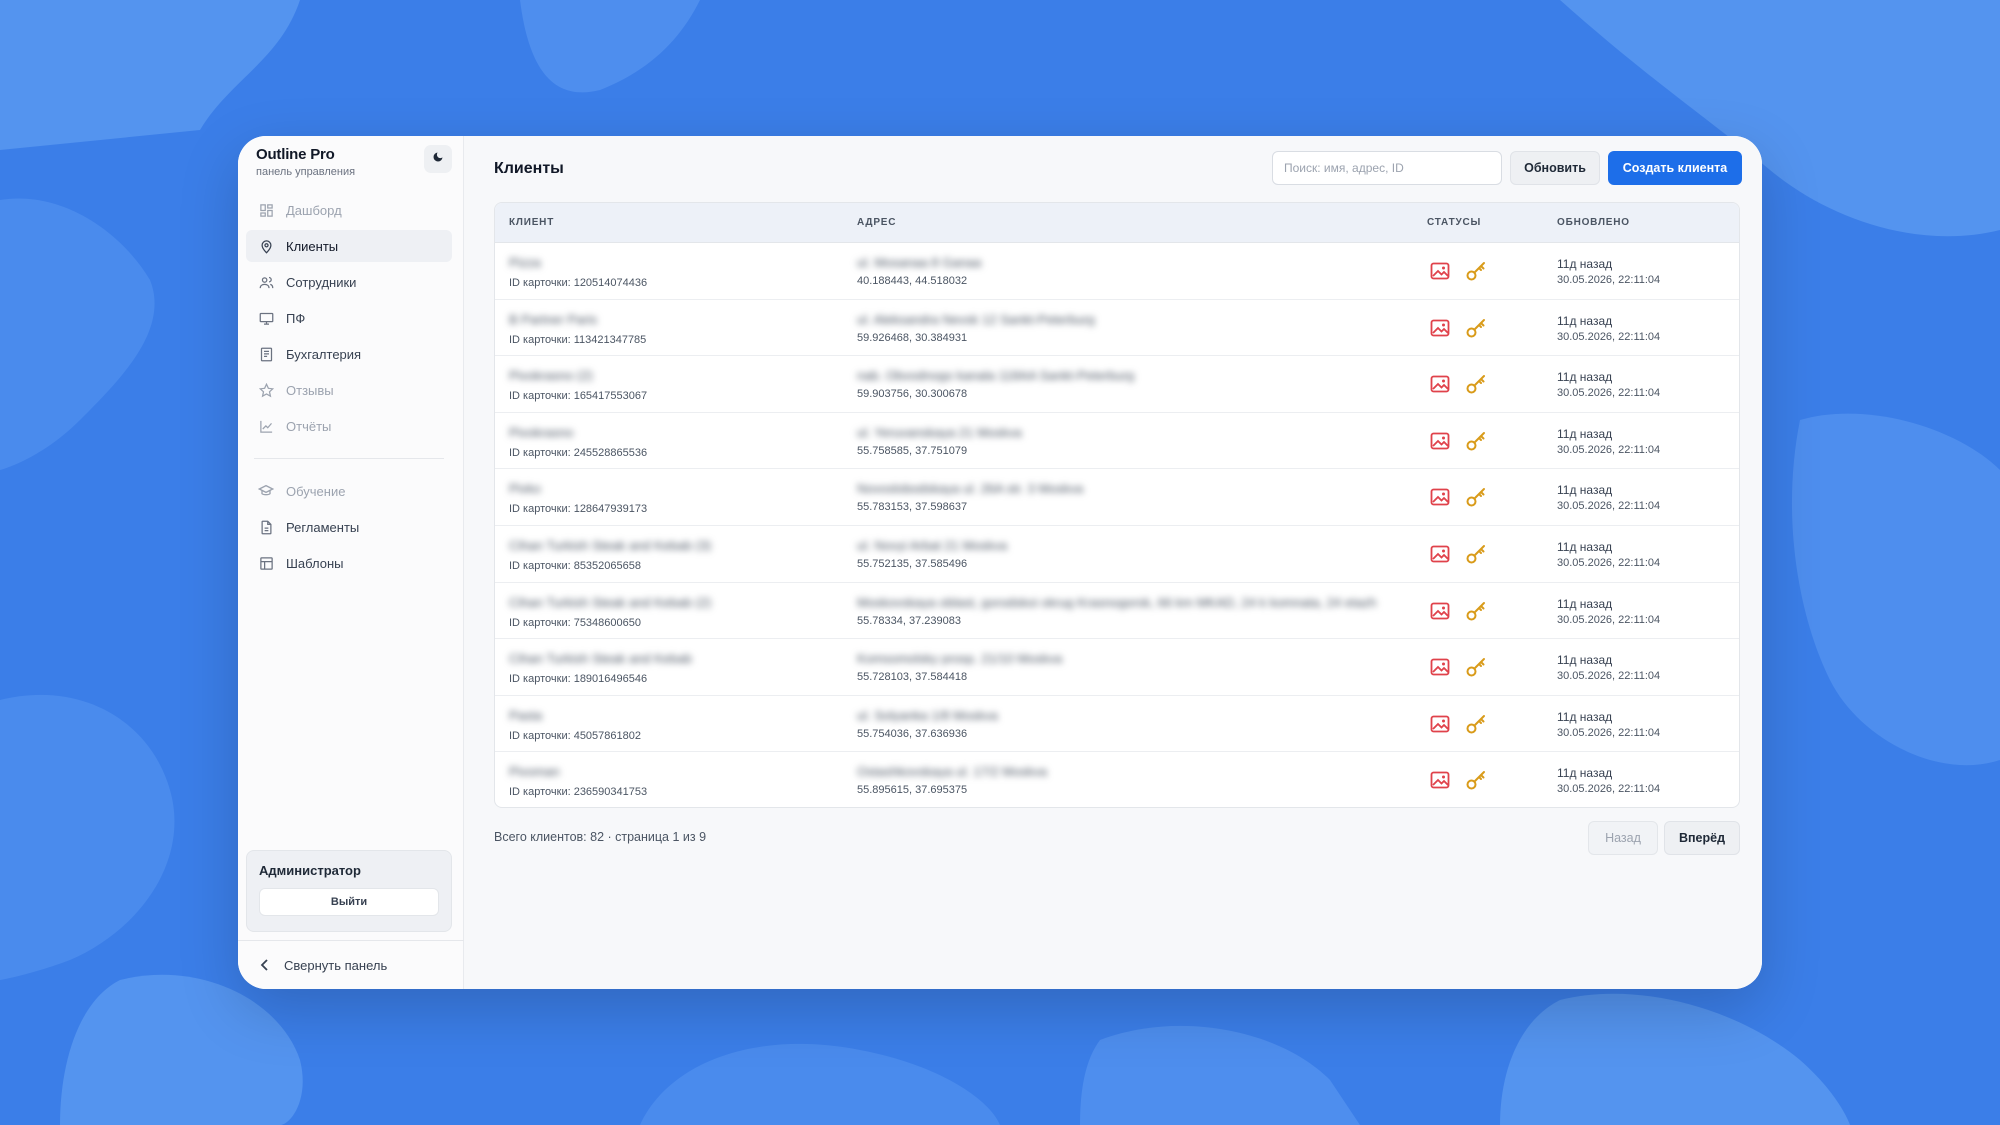 The width and height of the screenshot is (2000, 1125). Describe the element at coordinates (526, 714) in the screenshot. I see `client-name: Pasta` at that location.